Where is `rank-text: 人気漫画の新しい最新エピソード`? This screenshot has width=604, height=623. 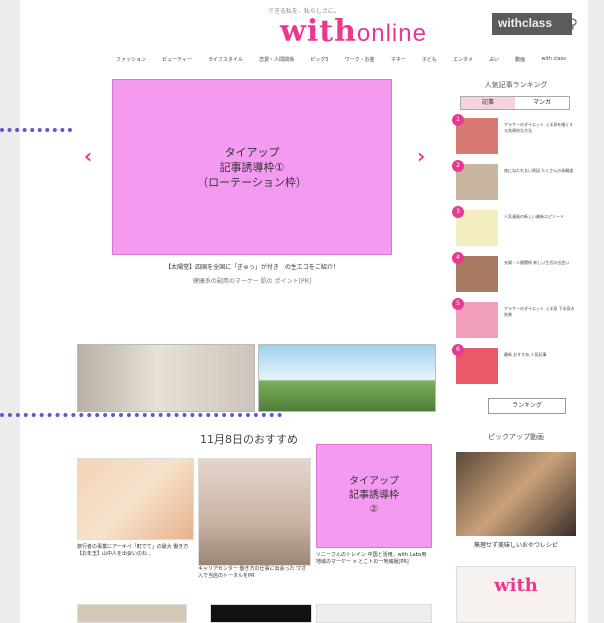
rank-text: 人気漫画の新しい最新エピソード is located at coordinates (534, 216).